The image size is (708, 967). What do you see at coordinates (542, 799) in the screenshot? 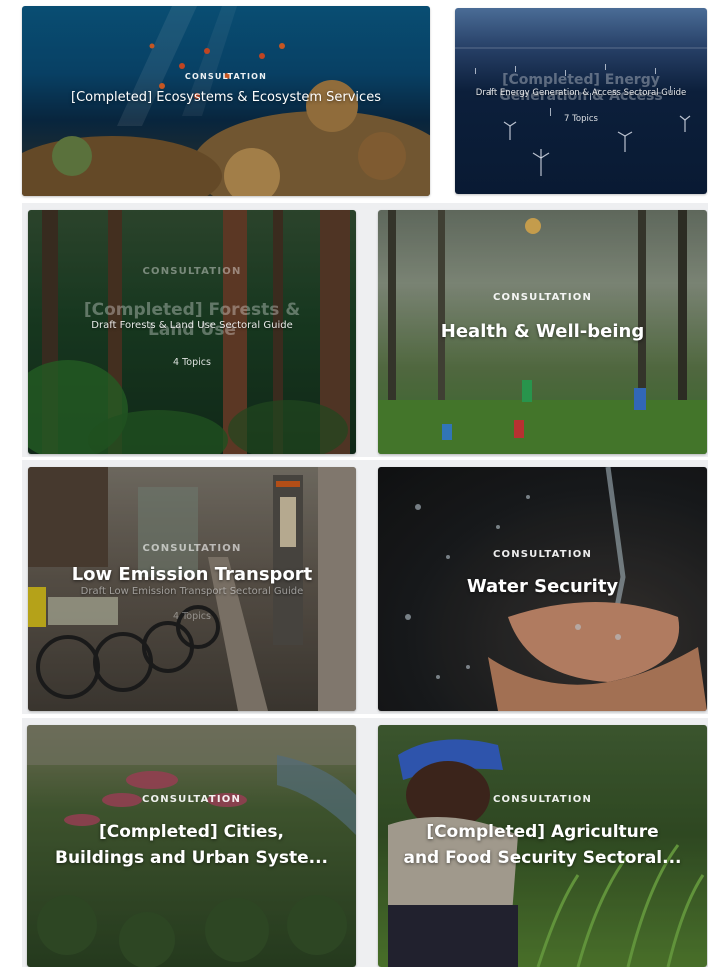
I see `card-agriculture-kicker: CONSULTATION` at bounding box center [542, 799].